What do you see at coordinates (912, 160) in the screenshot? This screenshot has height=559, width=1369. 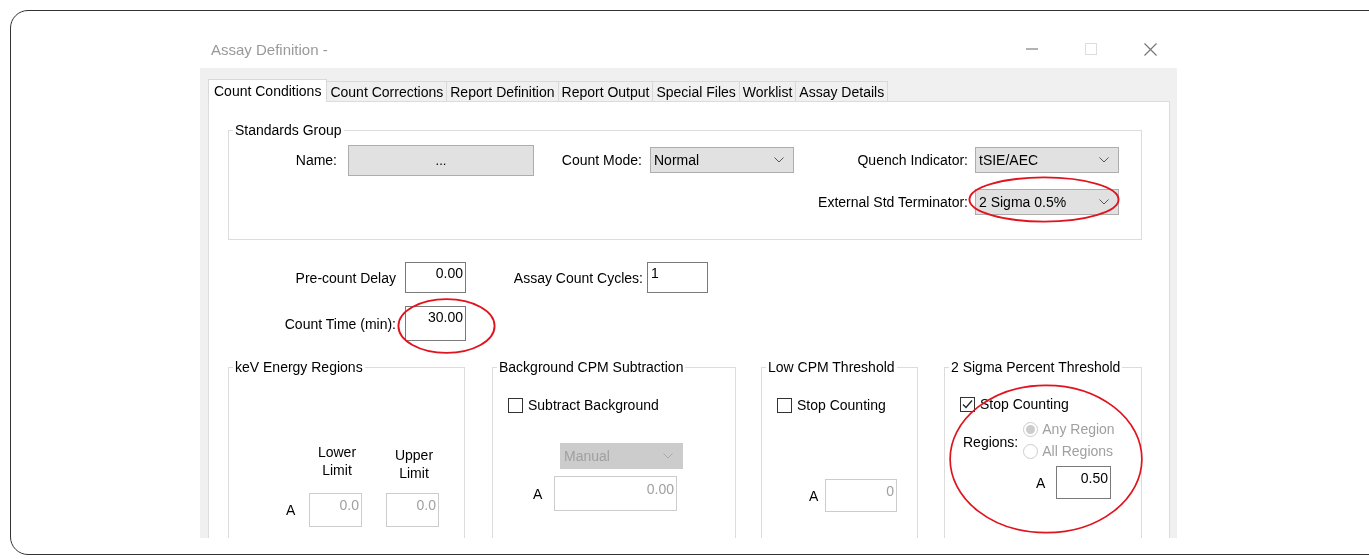 I see `field-label: Quench Indicator:` at bounding box center [912, 160].